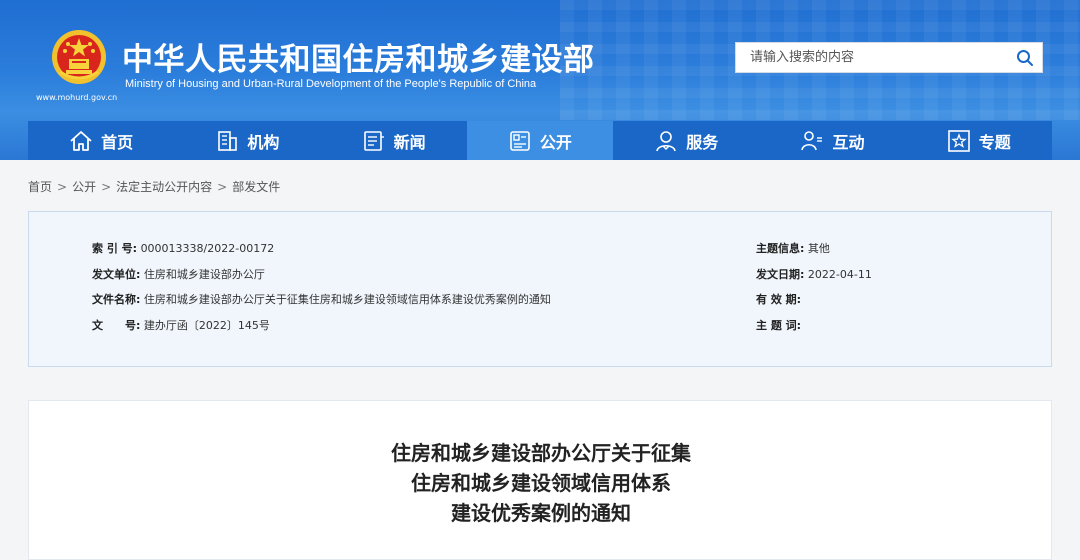 Image resolution: width=1080 pixels, height=560 pixels. Describe the element at coordinates (204, 274) in the screenshot. I see `info-issuer-value: 住房和城乡建设部办公厅` at that location.